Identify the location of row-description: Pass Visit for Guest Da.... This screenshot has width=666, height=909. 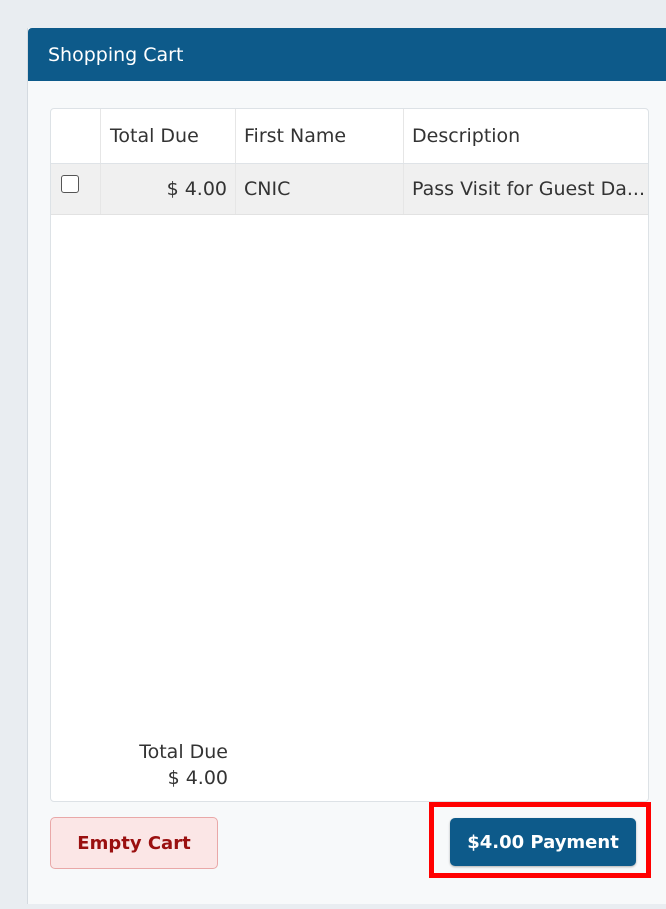
(529, 189).